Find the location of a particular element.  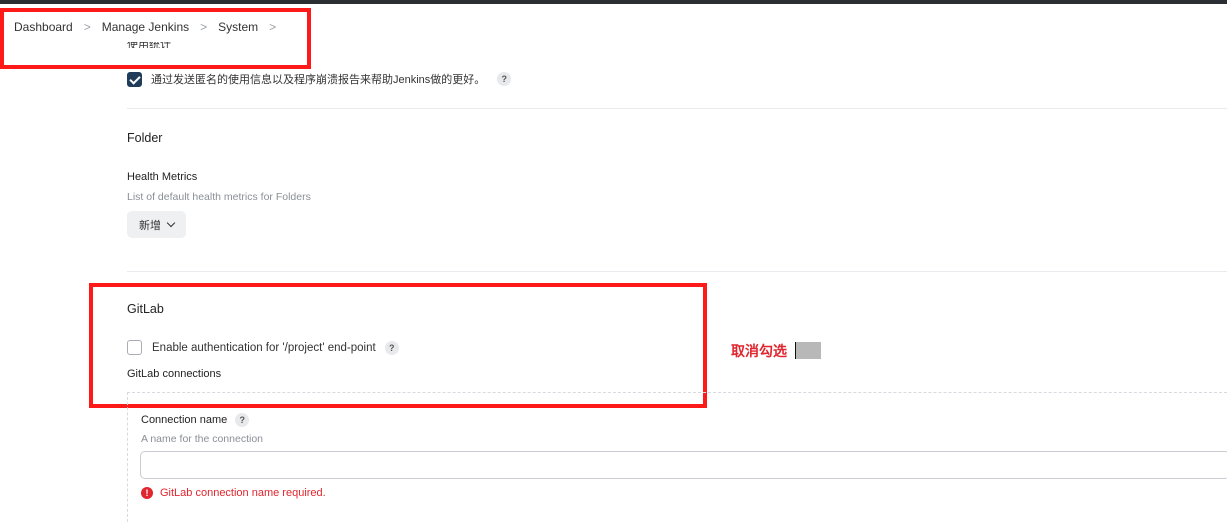

usage-stats-title: 使用统计 is located at coordinates (149, 45).